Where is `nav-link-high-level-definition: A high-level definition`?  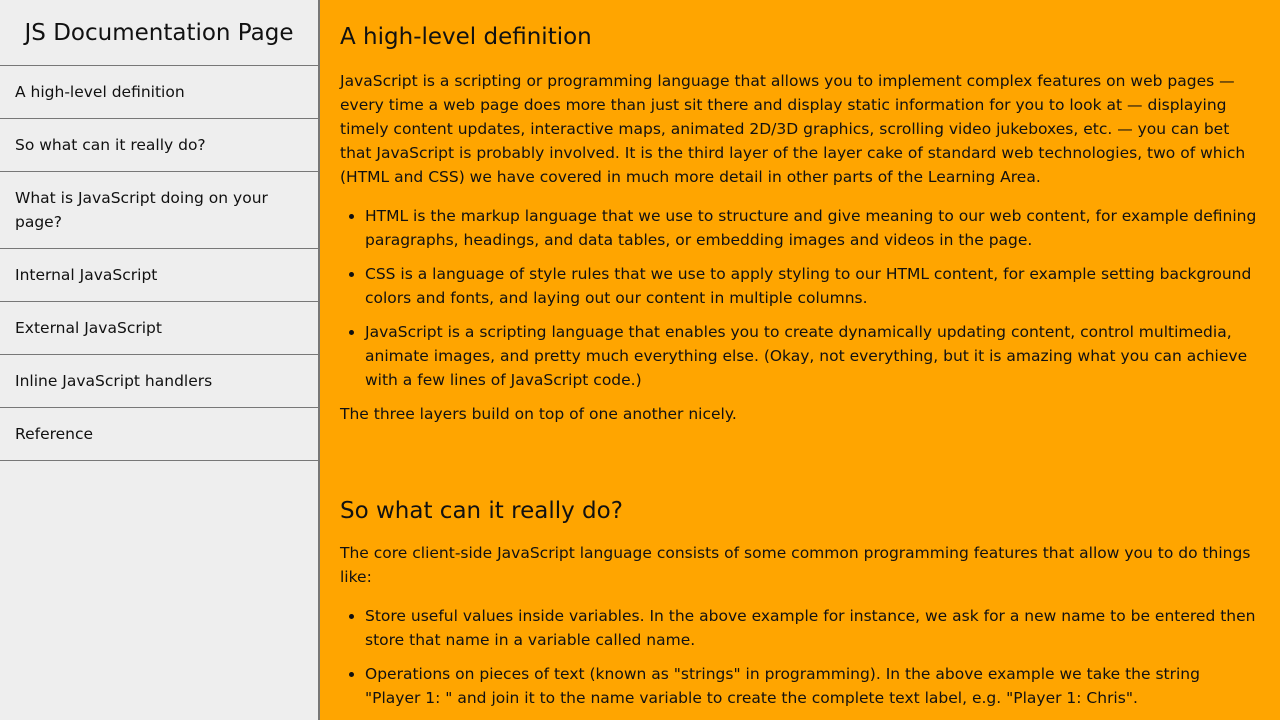 nav-link-high-level-definition: A high-level definition is located at coordinates (159, 92).